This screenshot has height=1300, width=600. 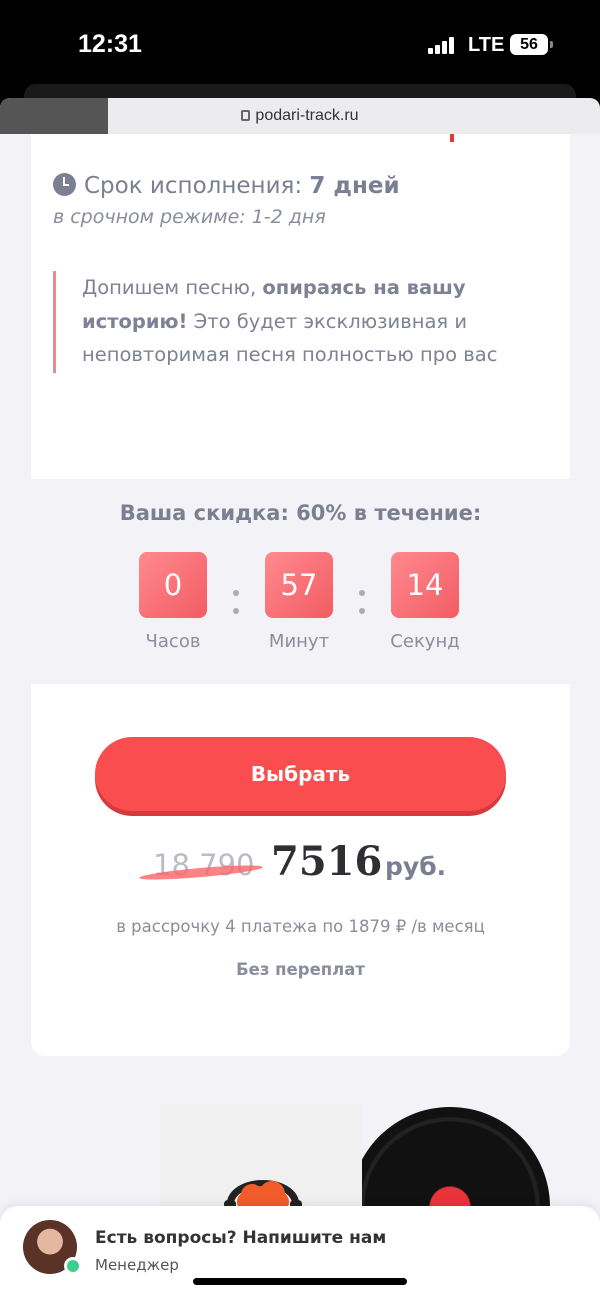 I want to click on battery-tip, so click(x=551, y=44).